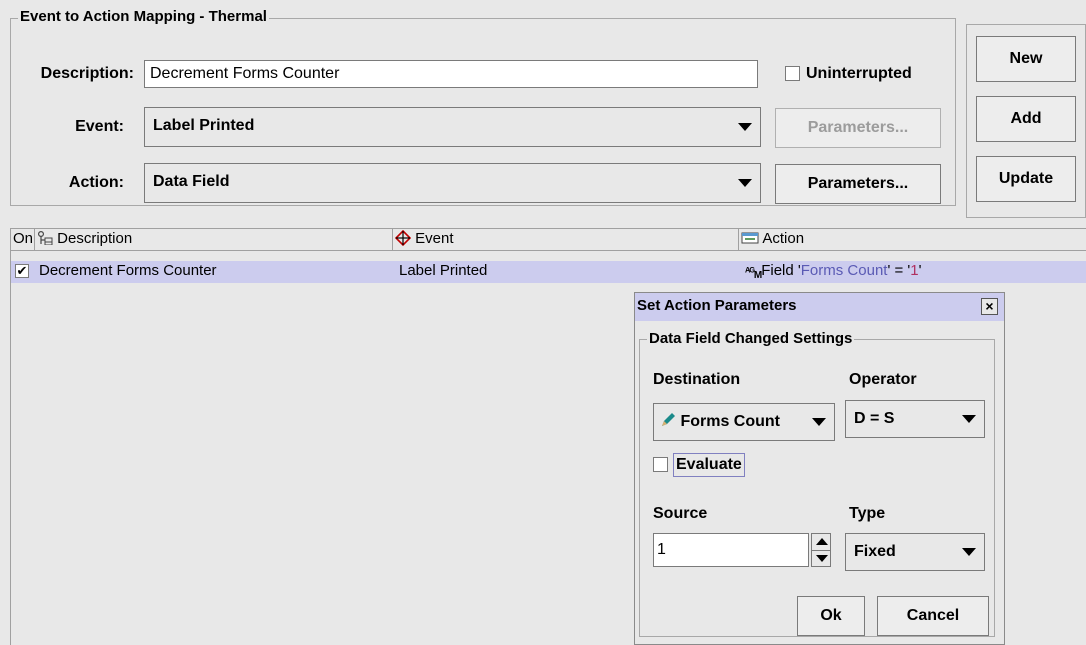 This screenshot has width=1086, height=645. What do you see at coordinates (452, 183) in the screenshot?
I see `action-select: Data Field` at bounding box center [452, 183].